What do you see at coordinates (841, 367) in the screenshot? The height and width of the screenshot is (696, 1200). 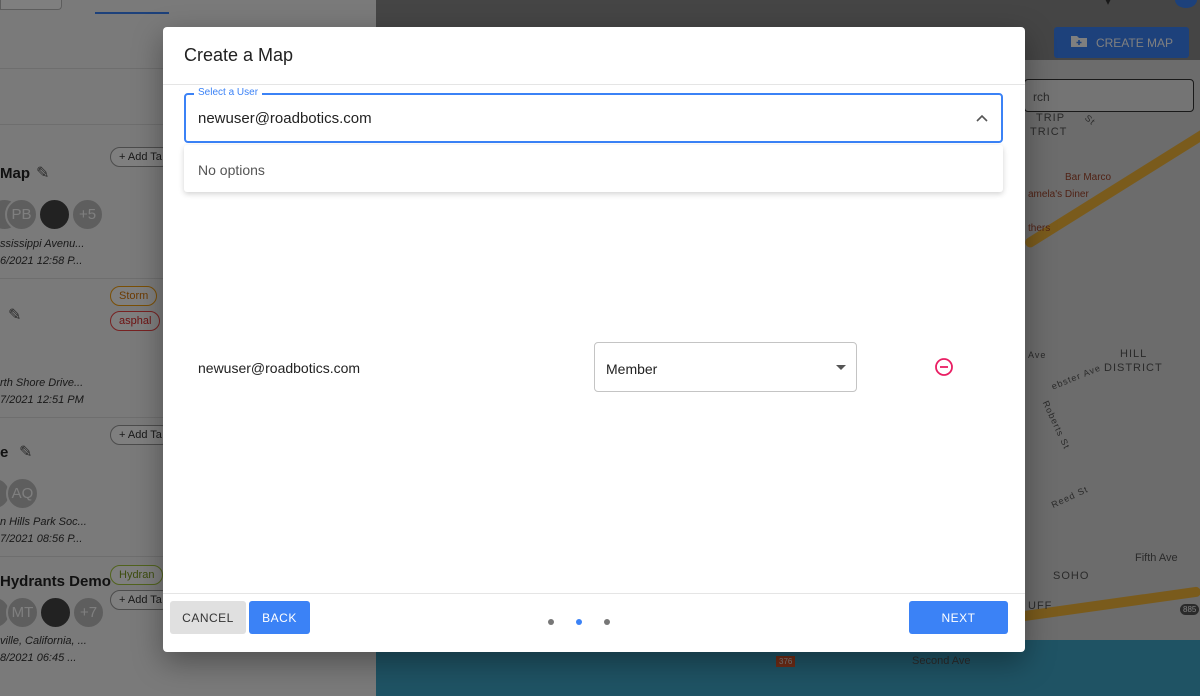 I see `caret-down-icon` at bounding box center [841, 367].